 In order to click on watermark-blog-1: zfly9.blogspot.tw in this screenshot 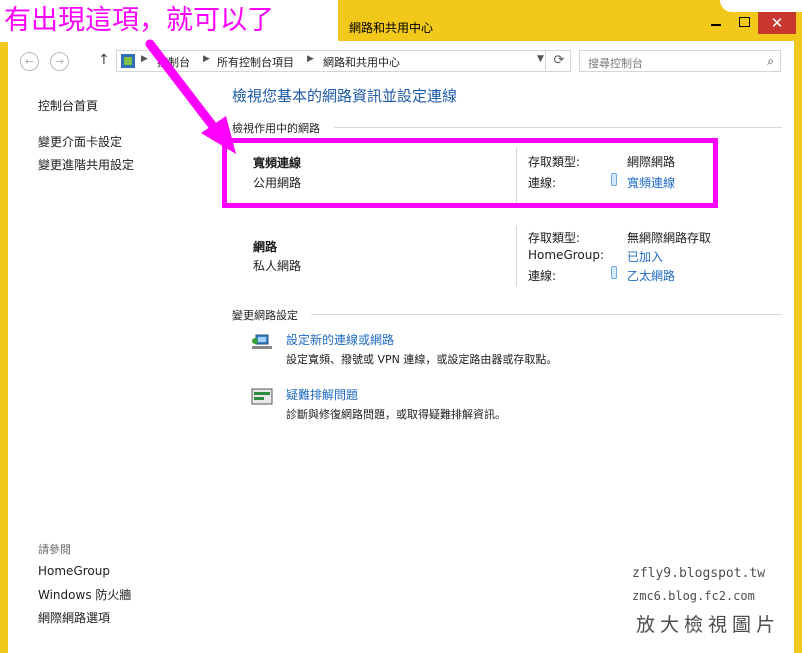, I will do `click(699, 573)`.